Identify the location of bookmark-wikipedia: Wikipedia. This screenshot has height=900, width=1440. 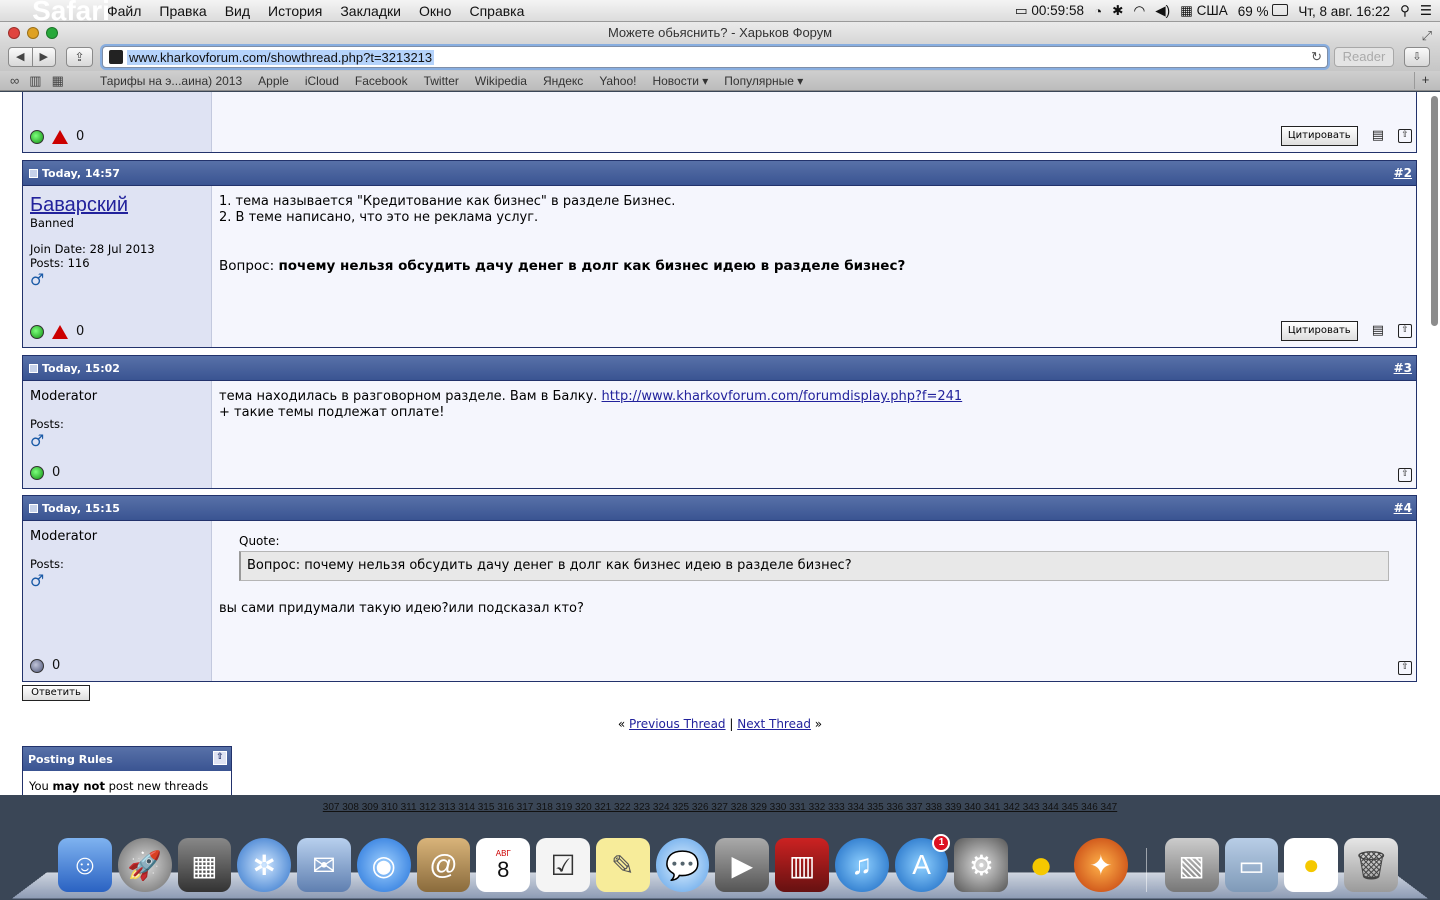
(501, 81).